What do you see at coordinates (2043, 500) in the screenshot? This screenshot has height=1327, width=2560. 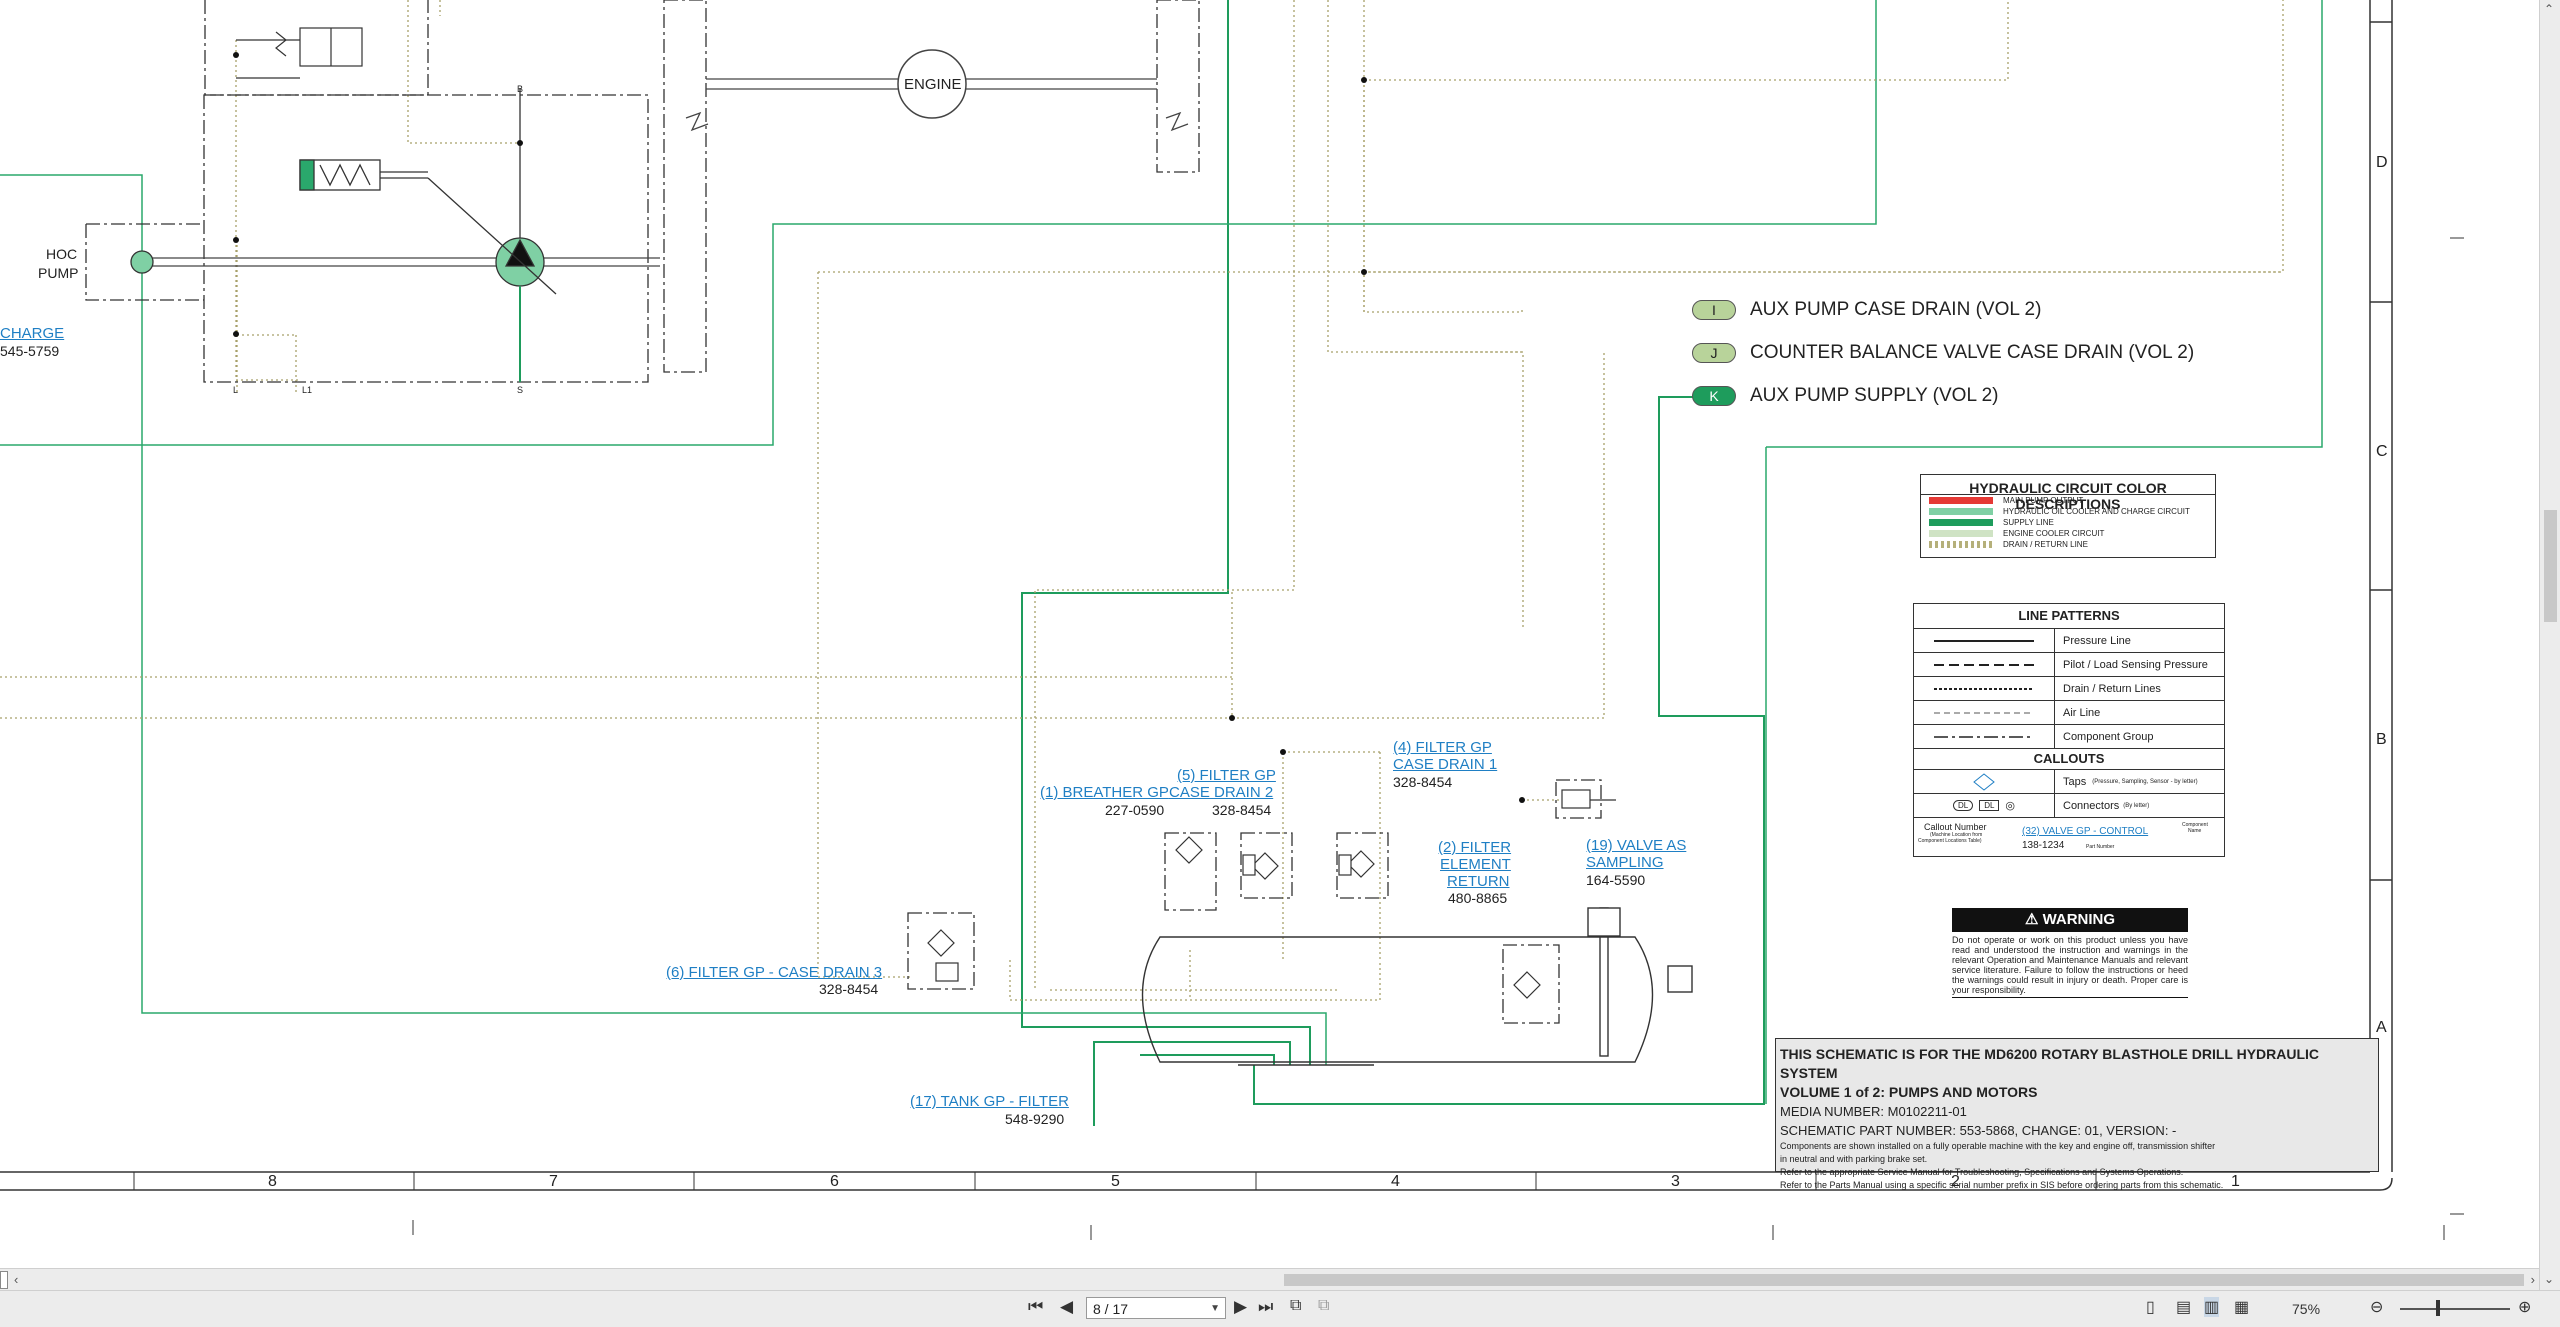 I see `color-legend-label: MAIN PUMP OUTPUT` at bounding box center [2043, 500].